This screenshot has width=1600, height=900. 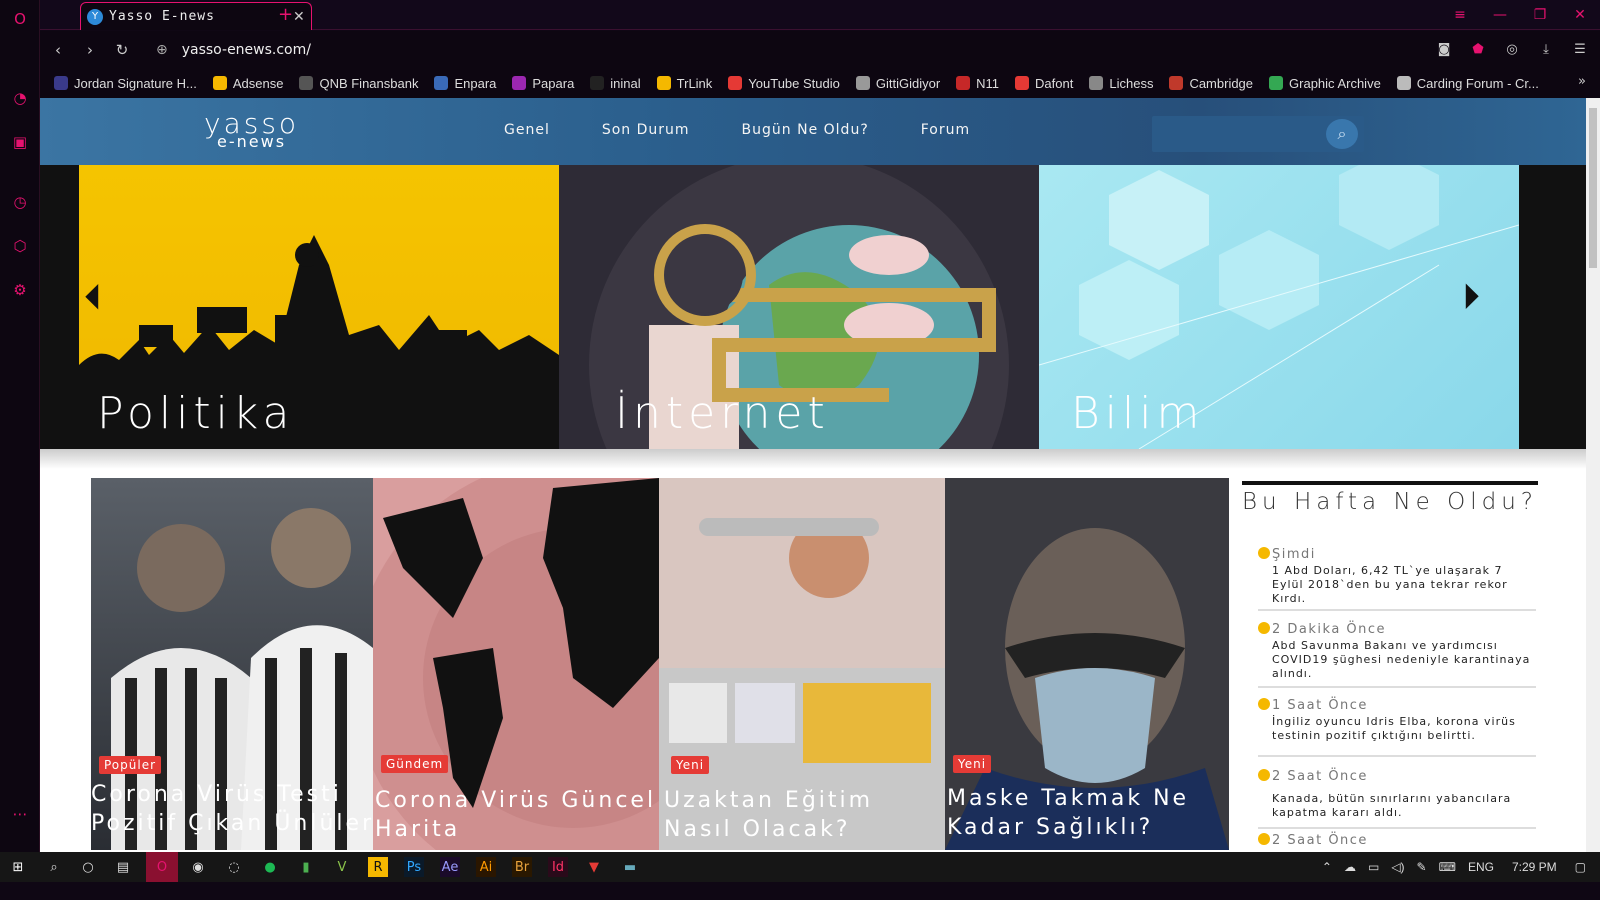 What do you see at coordinates (1422, 867) in the screenshot?
I see `pen-icon: ✎` at bounding box center [1422, 867].